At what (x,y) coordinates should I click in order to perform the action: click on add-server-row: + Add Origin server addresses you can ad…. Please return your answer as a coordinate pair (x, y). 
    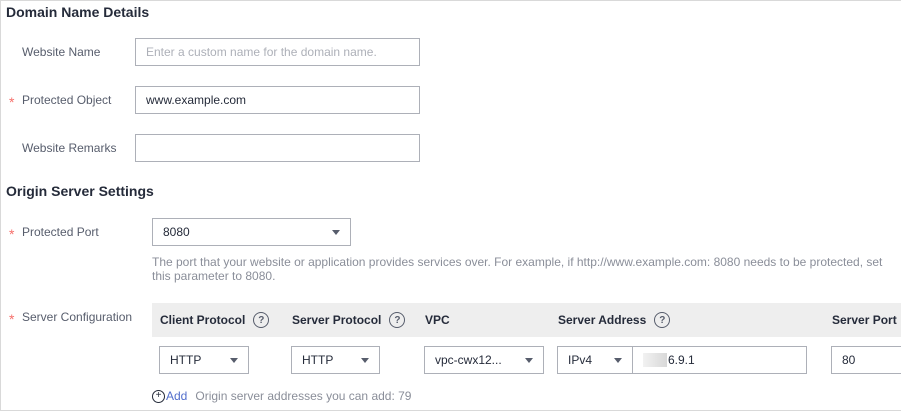
    Looking at the image, I should click on (281, 396).